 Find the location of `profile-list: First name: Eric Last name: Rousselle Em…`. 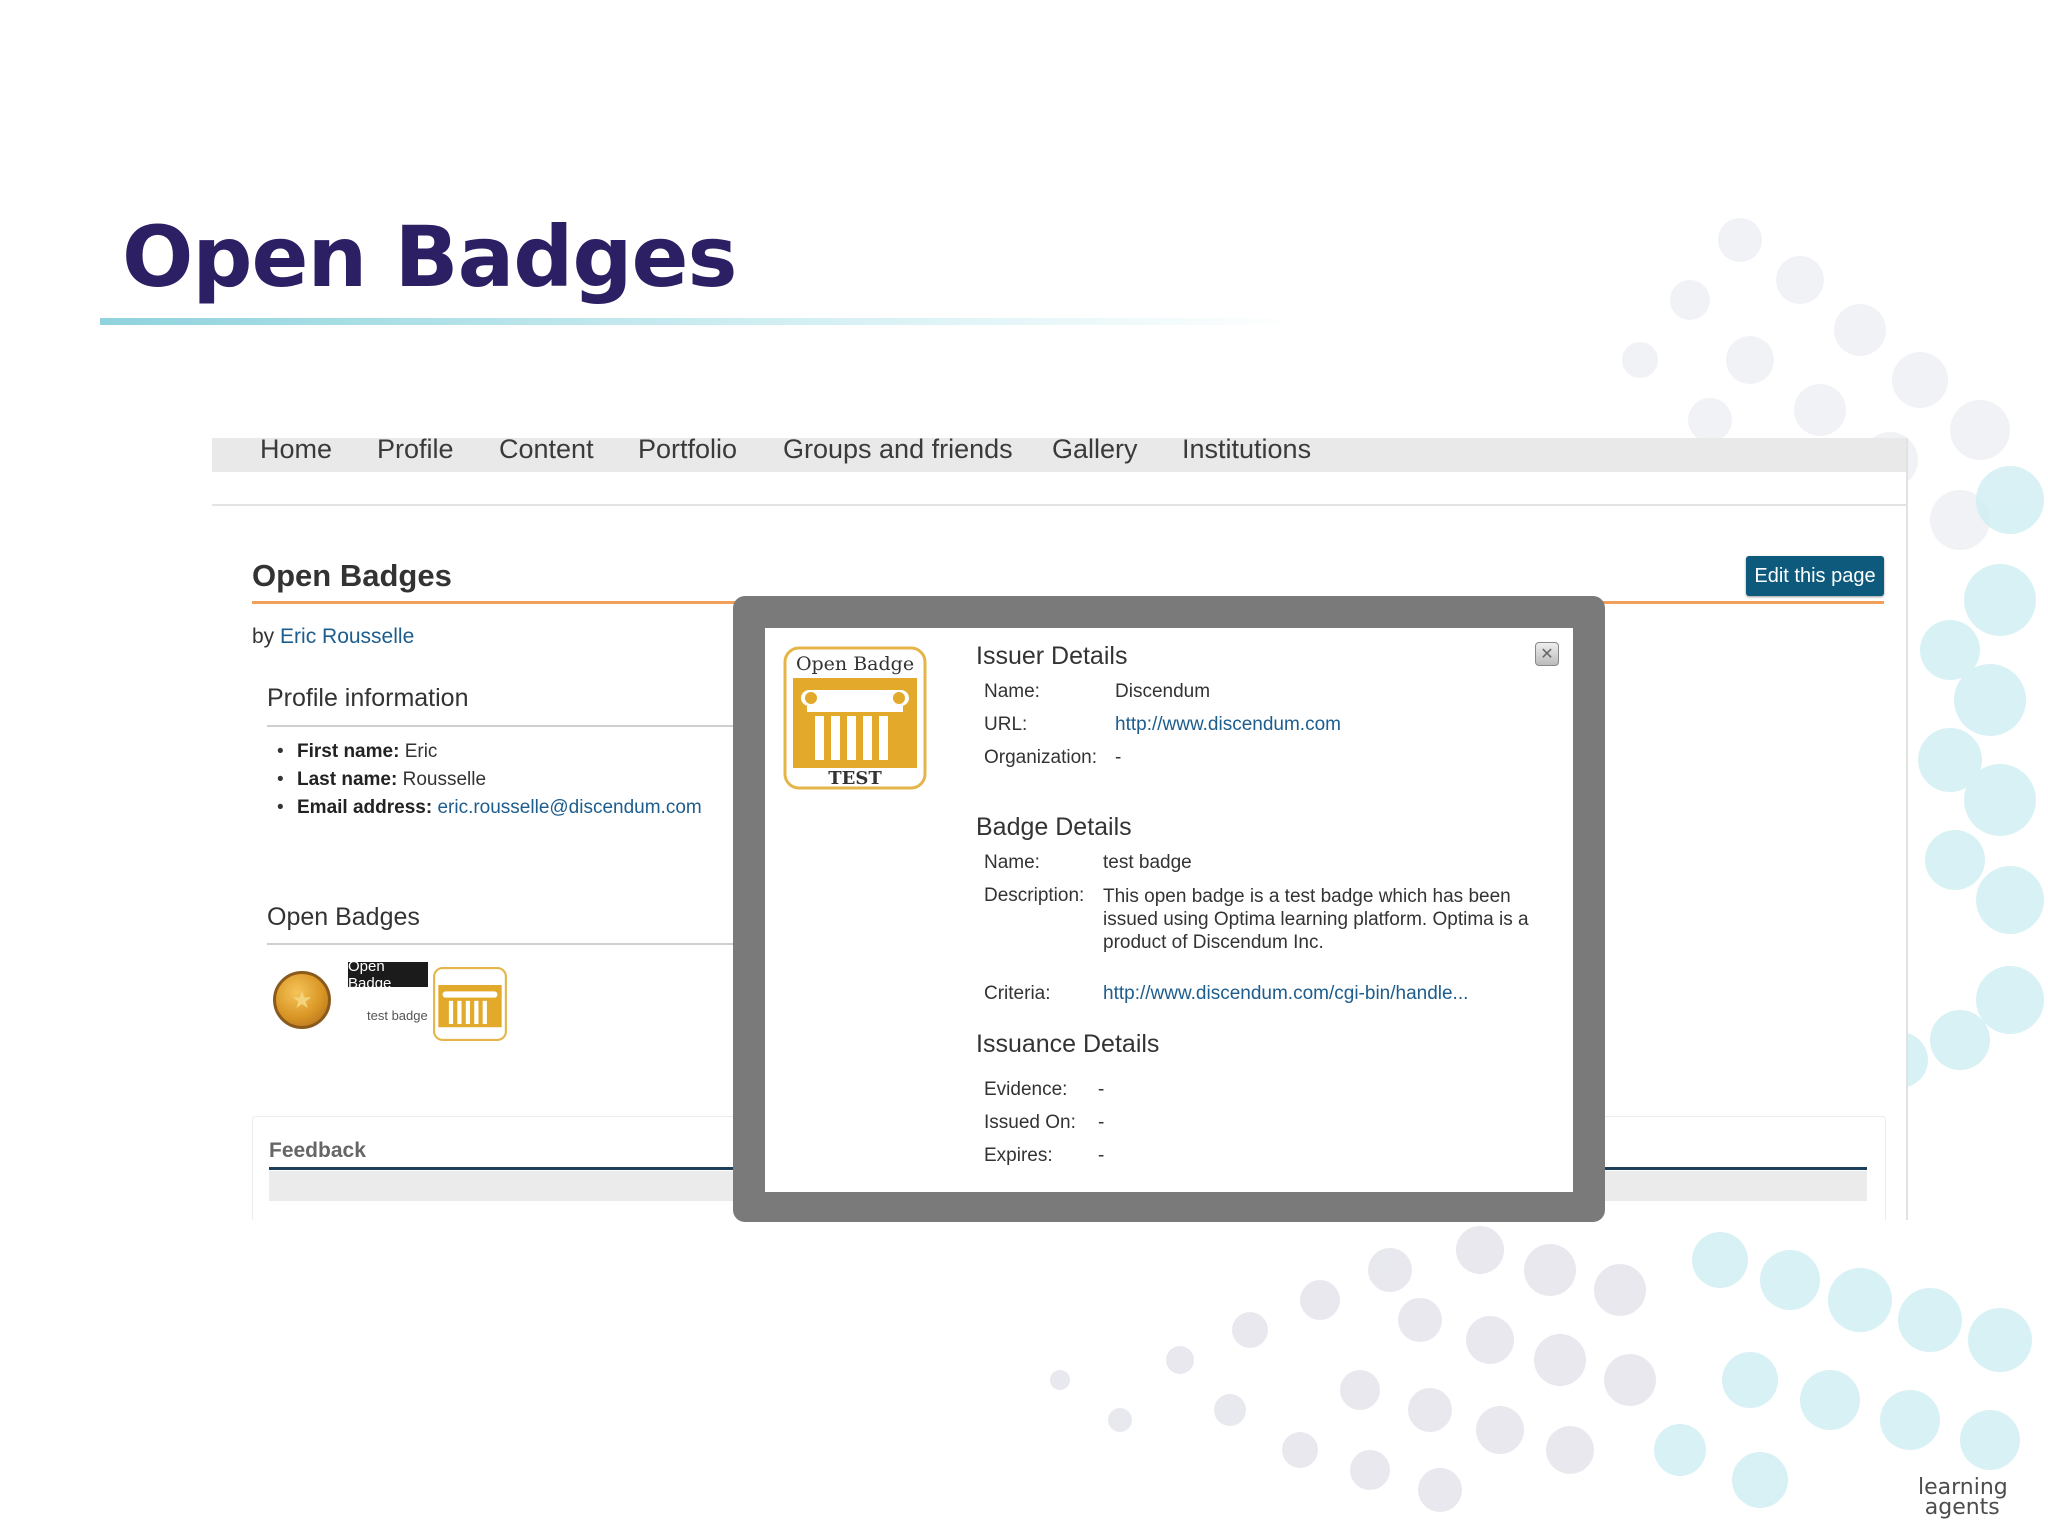

profile-list: First name: Eric Last name: Rousselle Em… is located at coordinates (484, 780).